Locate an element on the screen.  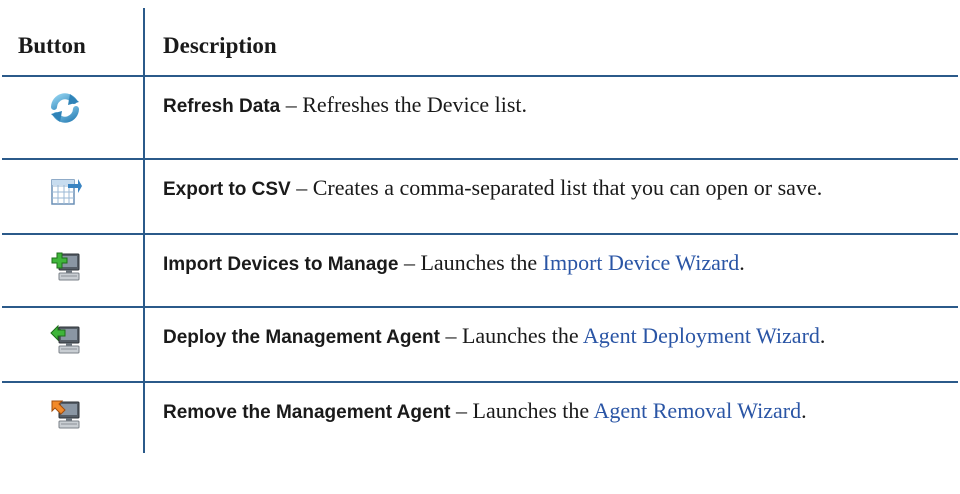
button-name: Refresh Data is located at coordinates (222, 106).